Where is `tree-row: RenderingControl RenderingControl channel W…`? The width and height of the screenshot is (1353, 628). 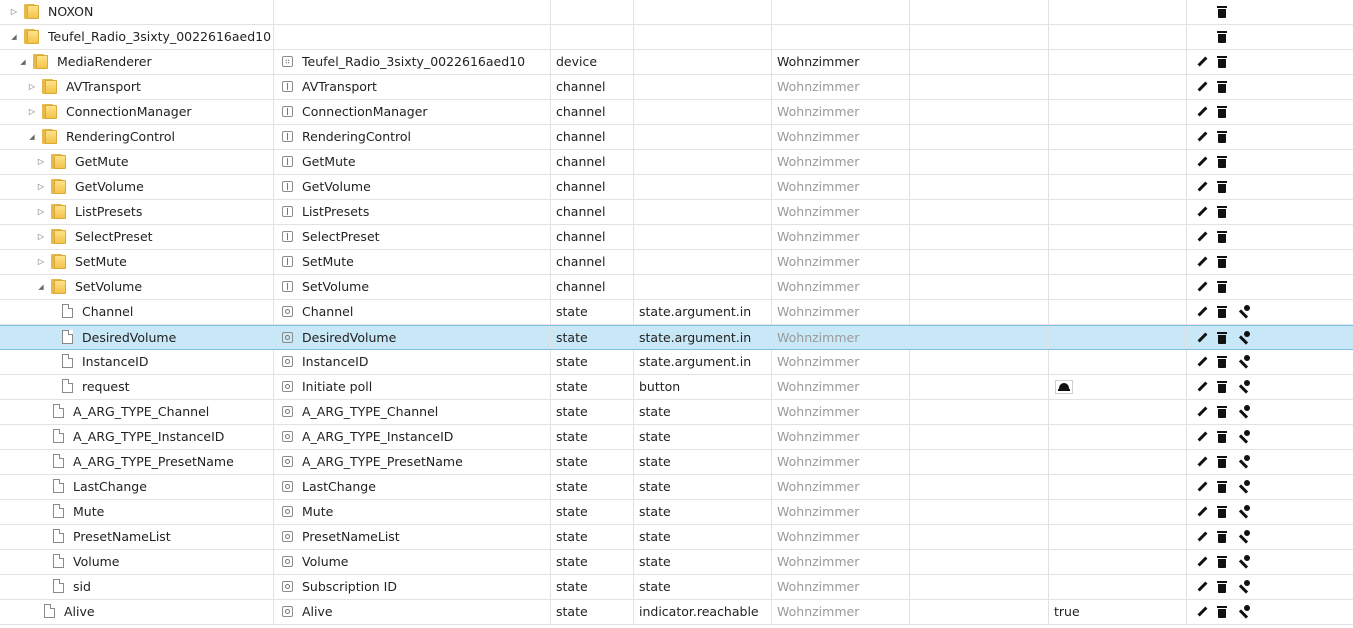 tree-row: RenderingControl RenderingControl channel W… is located at coordinates (676, 137).